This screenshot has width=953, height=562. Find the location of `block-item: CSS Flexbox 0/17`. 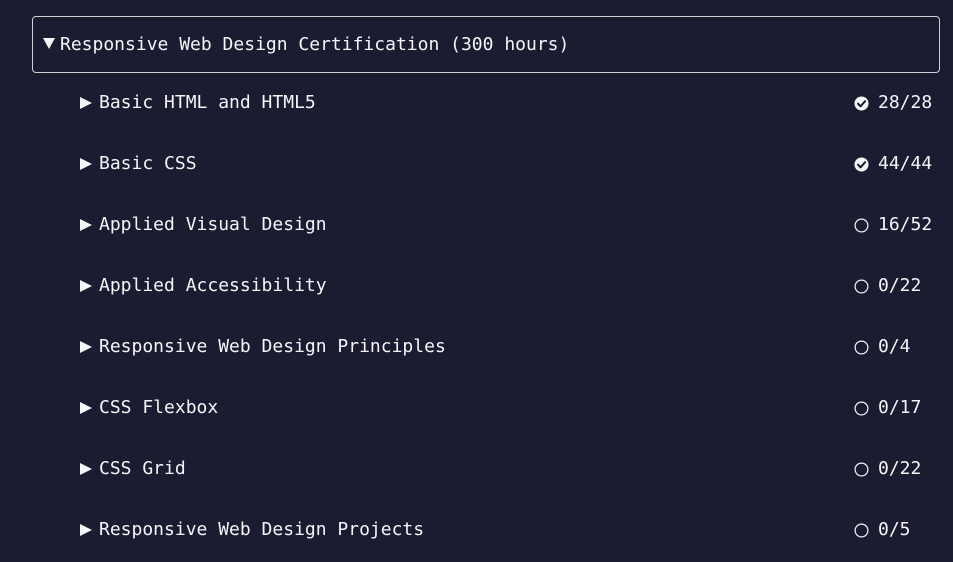

block-item: CSS Flexbox 0/17 is located at coordinates (476, 409).